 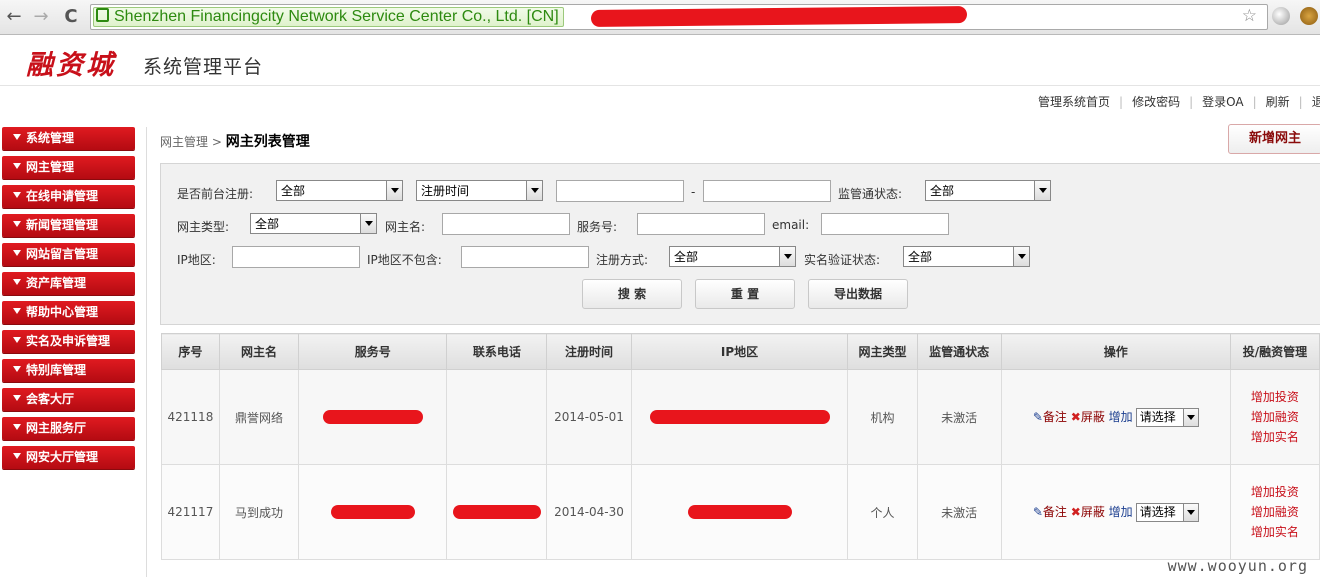 What do you see at coordinates (589, 417) in the screenshot?
I see `cell-date: 2014-05-01` at bounding box center [589, 417].